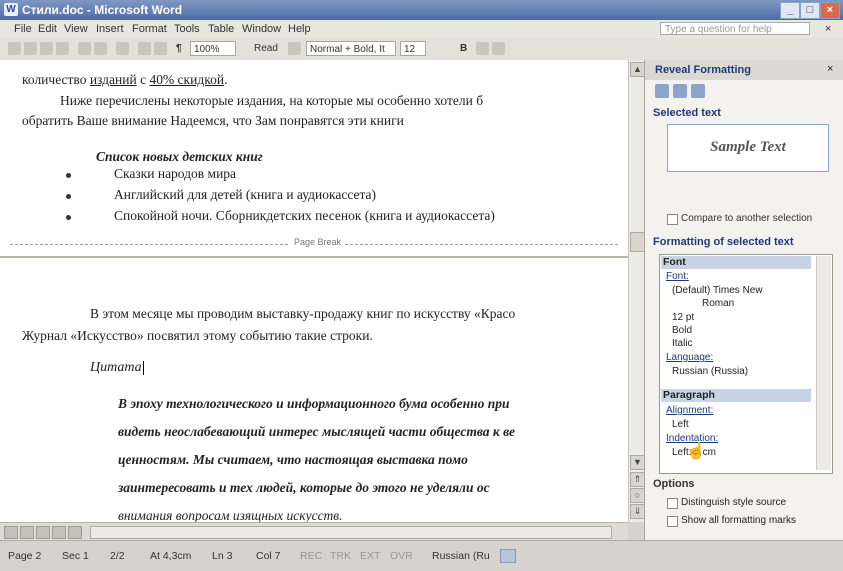 This screenshot has width=843, height=571. Describe the element at coordinates (113, 79) in the screenshot. I see `link-publications: изданий` at that location.